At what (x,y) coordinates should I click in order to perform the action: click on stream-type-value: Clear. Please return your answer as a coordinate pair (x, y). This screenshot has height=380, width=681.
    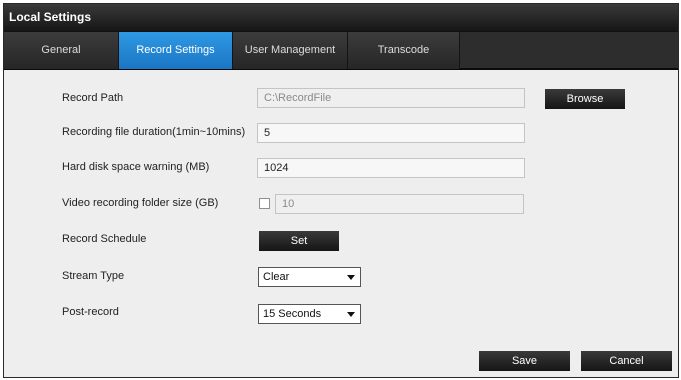
    Looking at the image, I should click on (276, 277).